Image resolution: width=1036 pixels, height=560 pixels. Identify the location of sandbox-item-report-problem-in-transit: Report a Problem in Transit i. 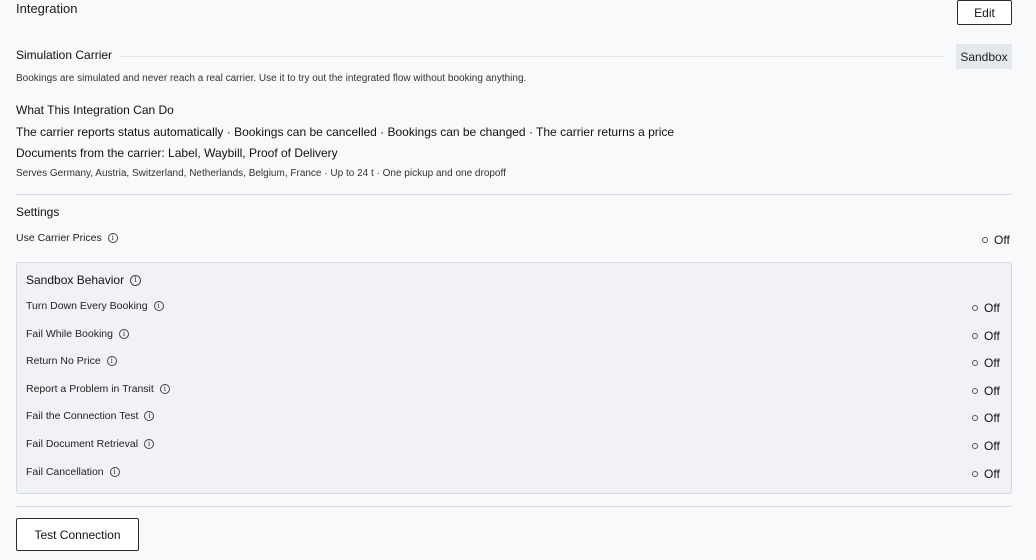
(98, 389).